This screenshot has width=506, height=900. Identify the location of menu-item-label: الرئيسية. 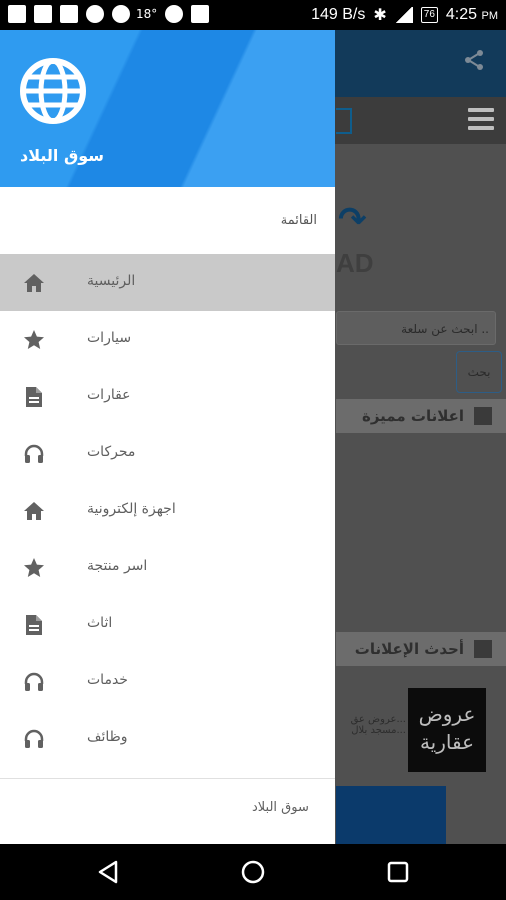
(111, 281).